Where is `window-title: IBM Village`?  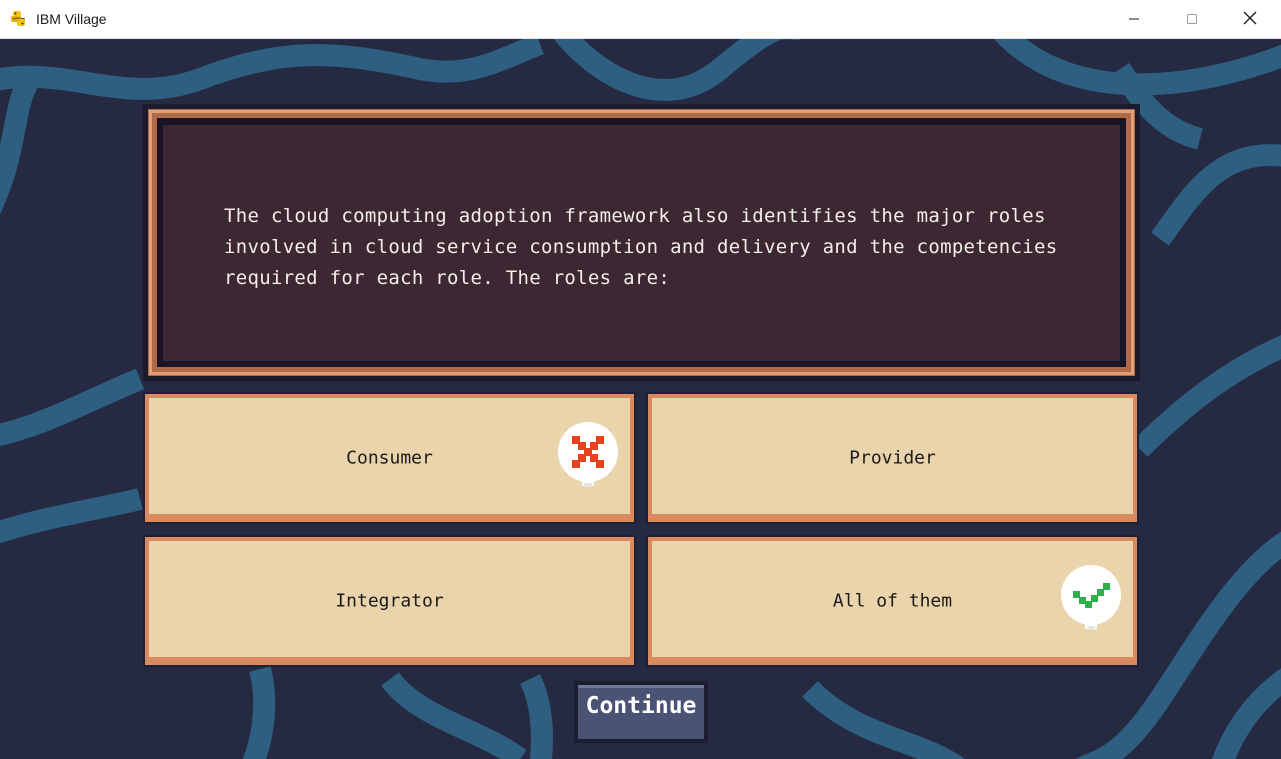
window-title: IBM Village is located at coordinates (71, 19).